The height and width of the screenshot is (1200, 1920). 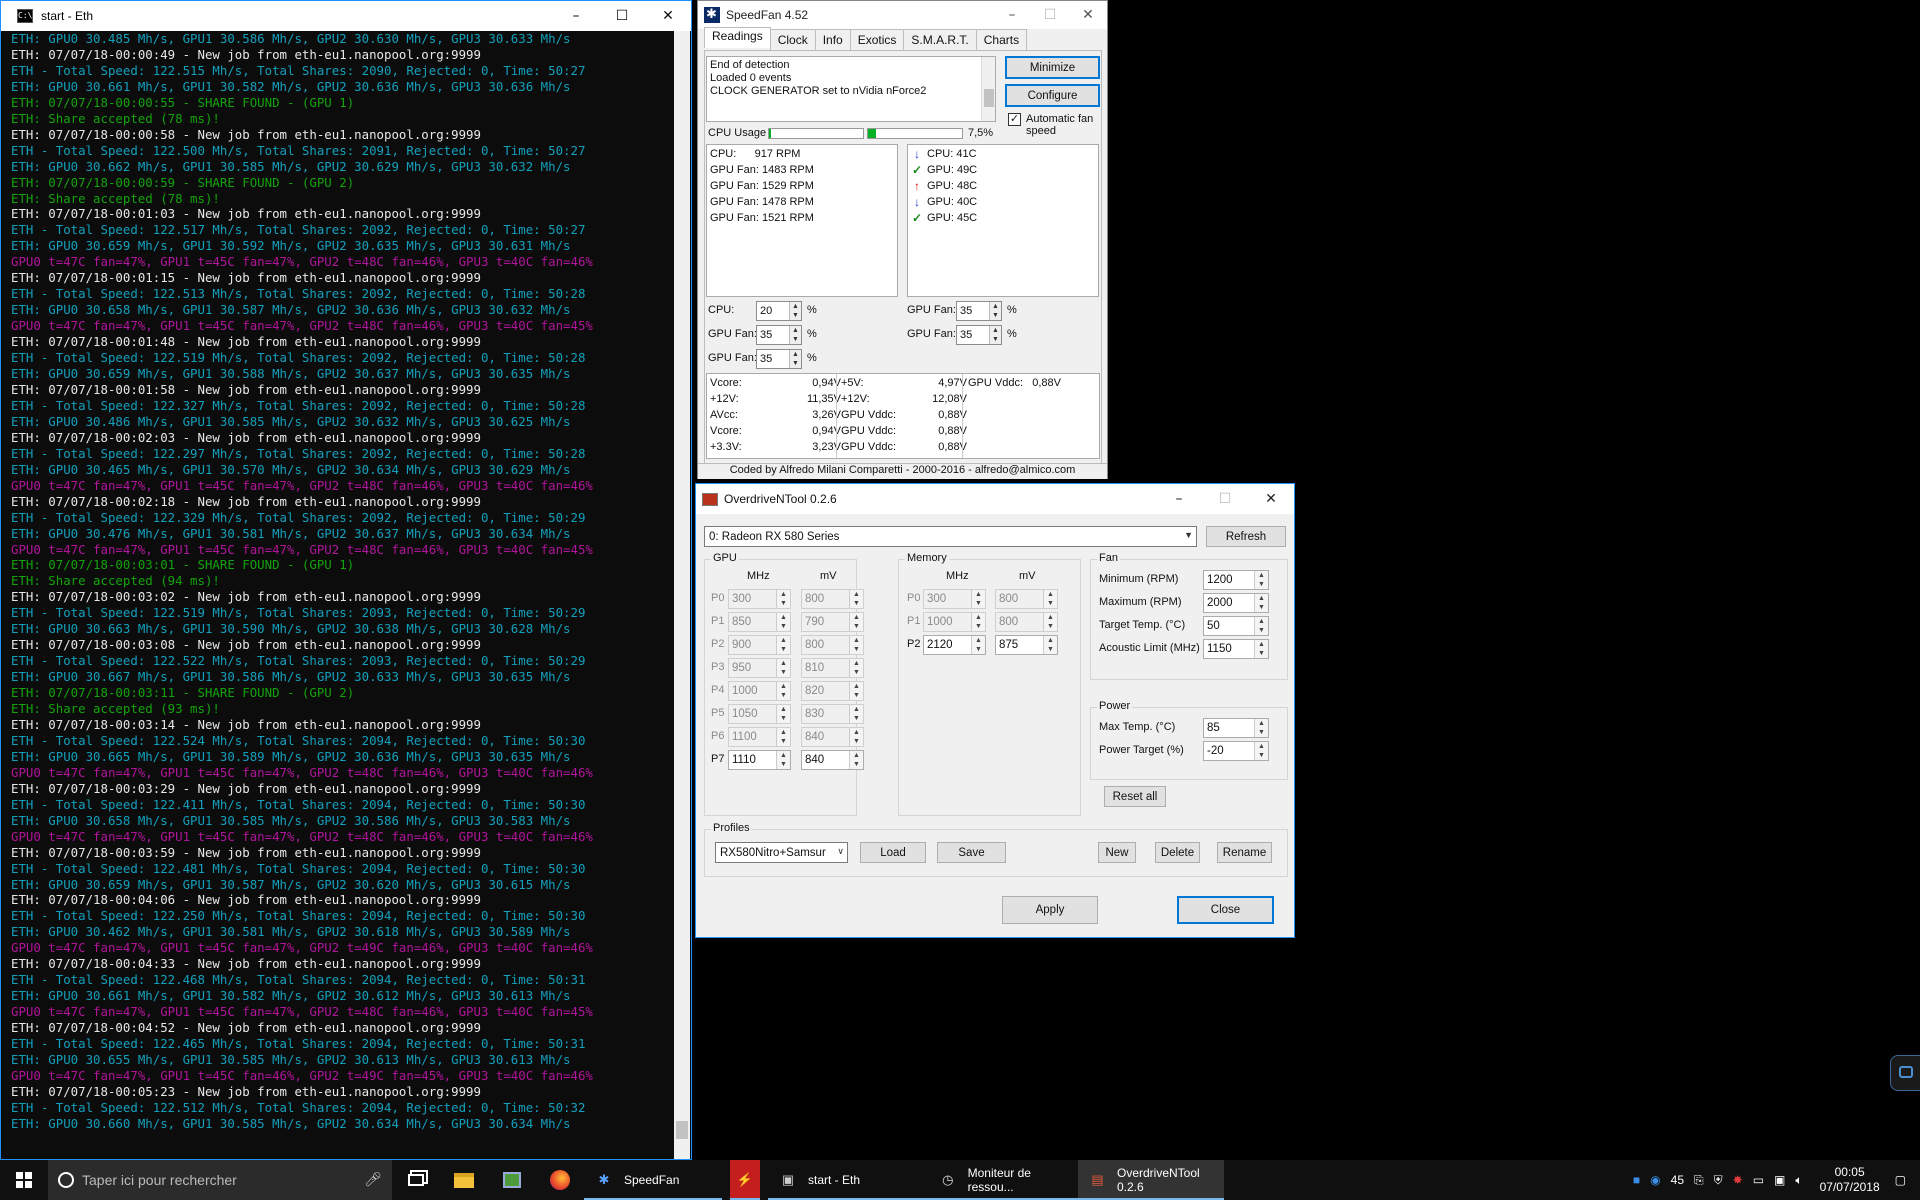 What do you see at coordinates (792, 39) in the screenshot?
I see `tab-clock: Clock` at bounding box center [792, 39].